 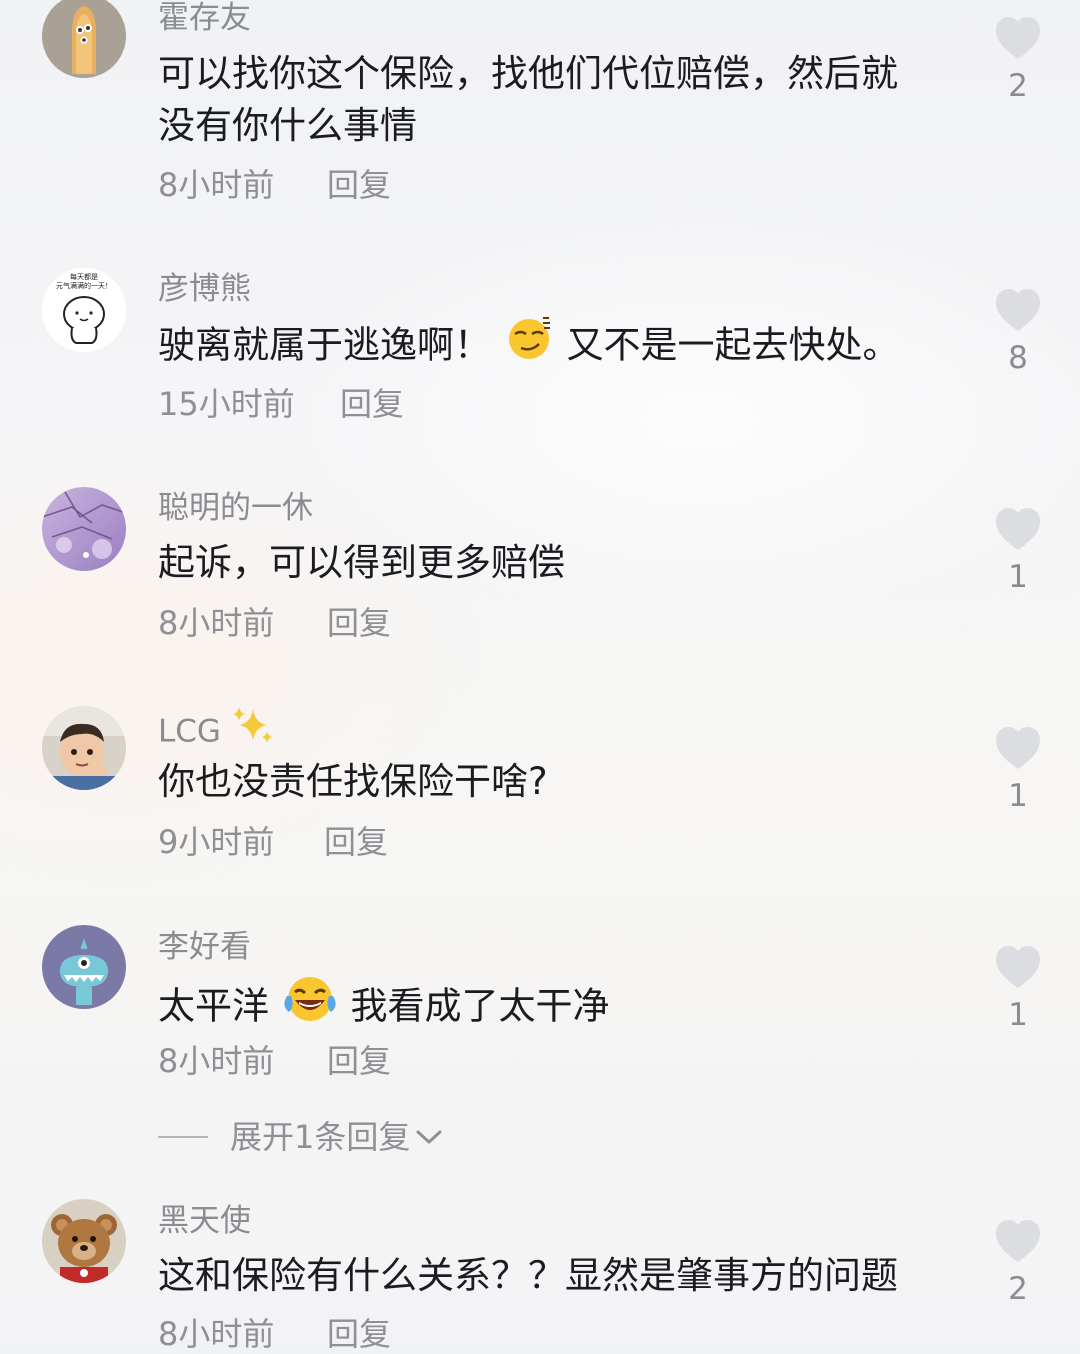 What do you see at coordinates (320, 1137) in the screenshot?
I see `expand-replies-label: 展开1条回复` at bounding box center [320, 1137].